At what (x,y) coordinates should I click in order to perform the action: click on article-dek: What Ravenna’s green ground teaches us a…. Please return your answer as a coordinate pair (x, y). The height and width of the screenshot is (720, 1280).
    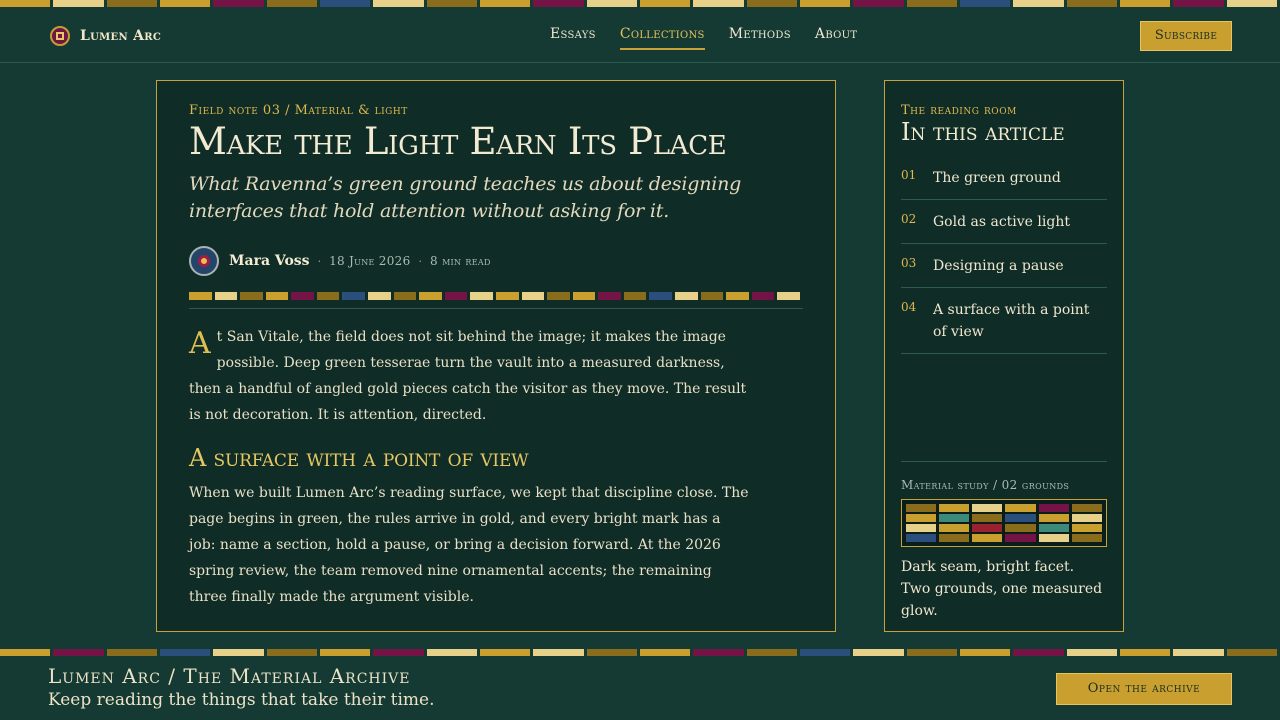
    Looking at the image, I should click on (465, 197).